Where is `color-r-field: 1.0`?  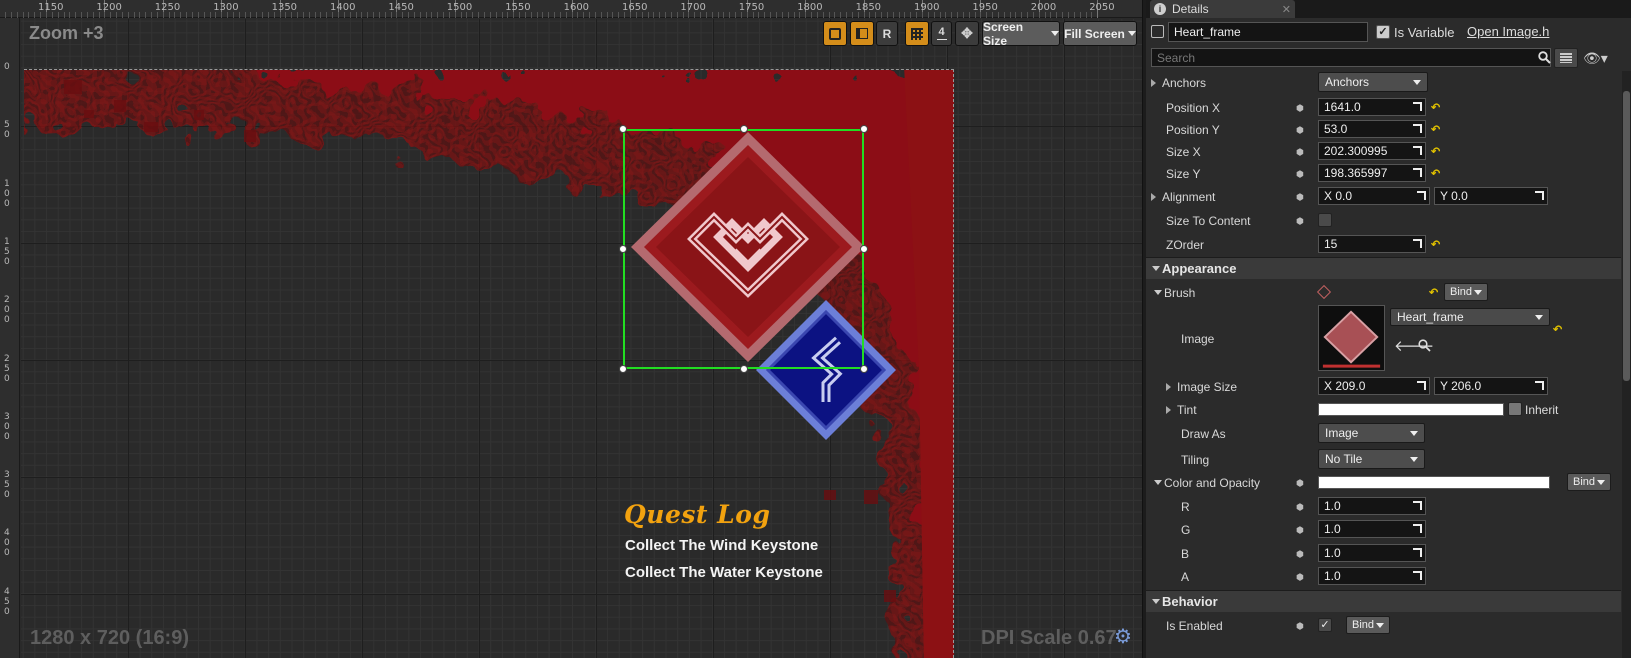
color-r-field: 1.0 is located at coordinates (1372, 506).